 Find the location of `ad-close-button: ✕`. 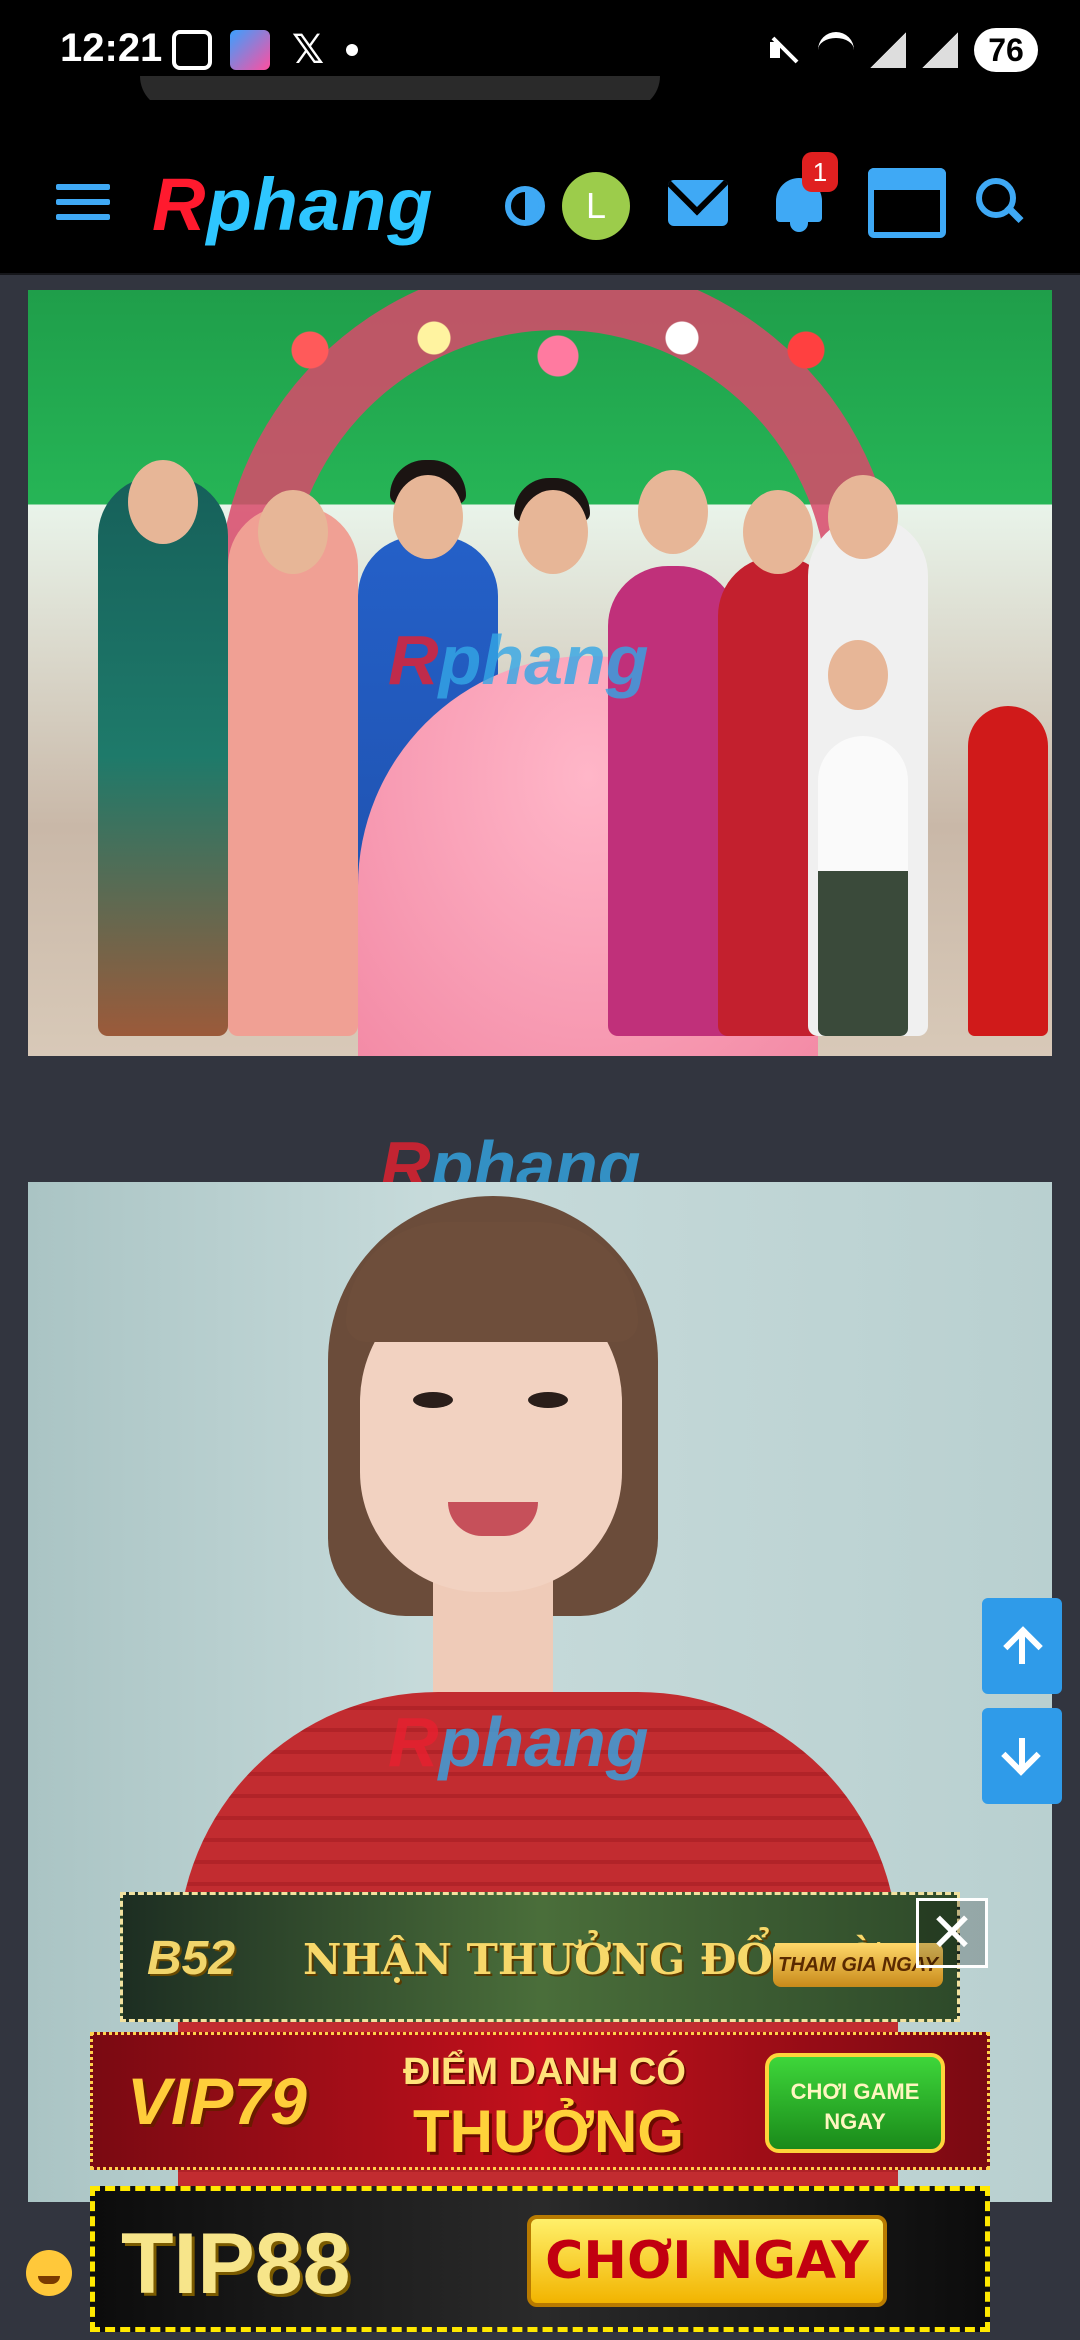

ad-close-button: ✕ is located at coordinates (952, 1933).